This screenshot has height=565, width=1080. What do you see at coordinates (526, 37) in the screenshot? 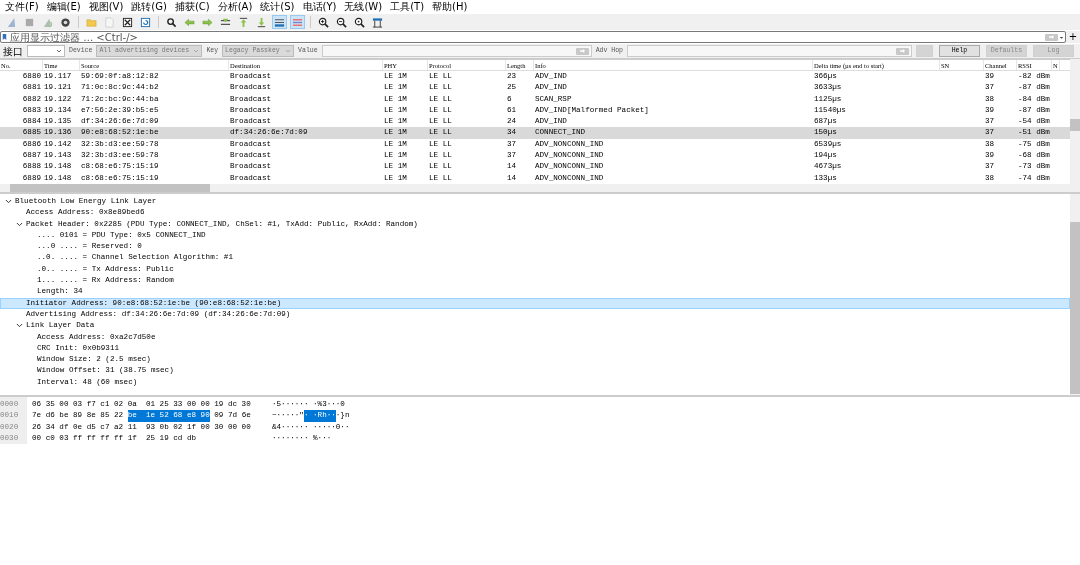
I see `filter-input: 应用显示过滤器 … <Ctrl-/>` at bounding box center [526, 37].